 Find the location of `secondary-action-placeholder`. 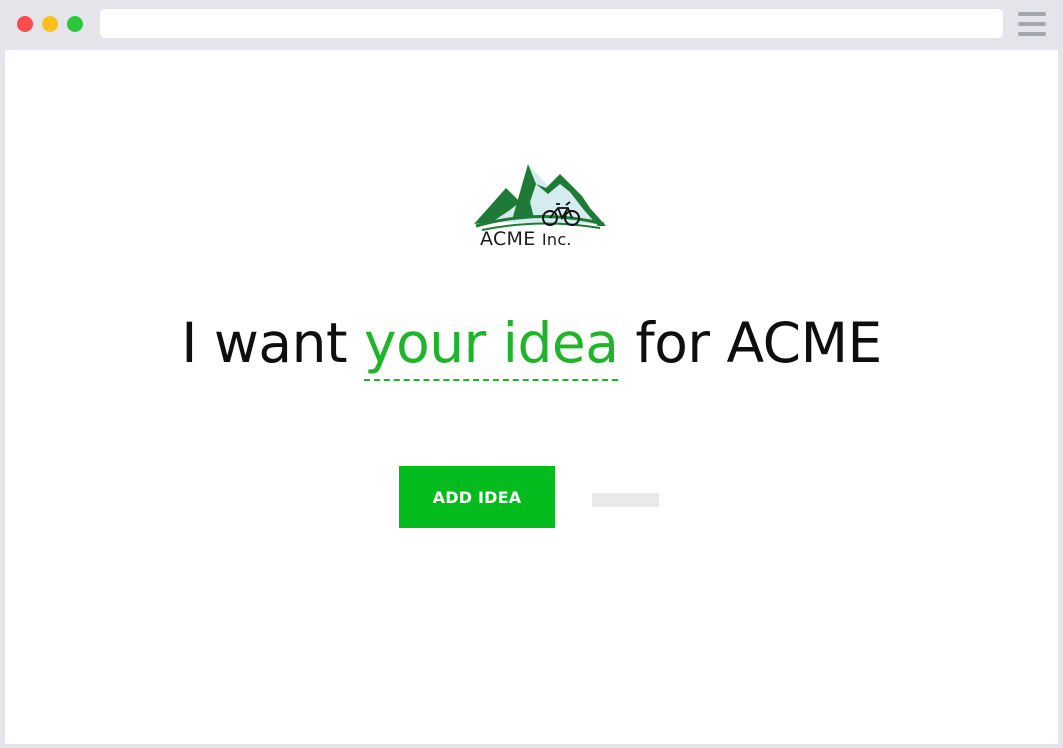

secondary-action-placeholder is located at coordinates (625, 500).